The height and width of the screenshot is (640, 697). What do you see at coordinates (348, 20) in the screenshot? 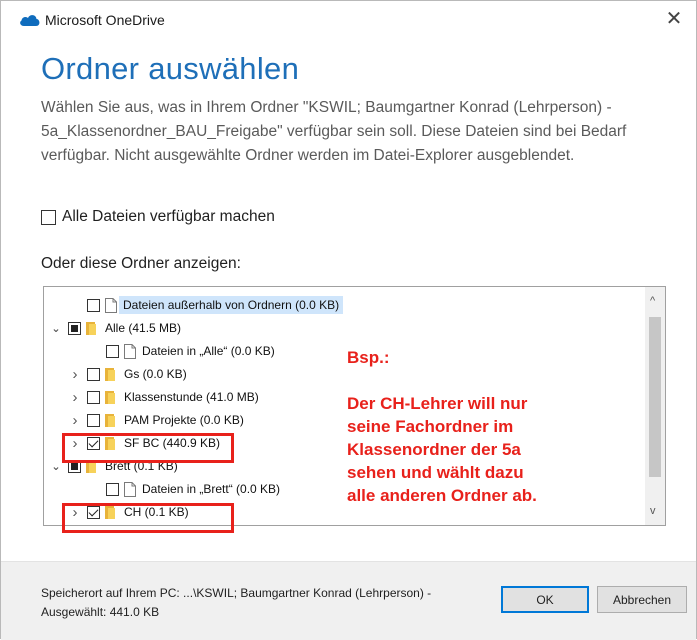
I see `title-bar: Microsoft OneDrive ✕` at bounding box center [348, 20].